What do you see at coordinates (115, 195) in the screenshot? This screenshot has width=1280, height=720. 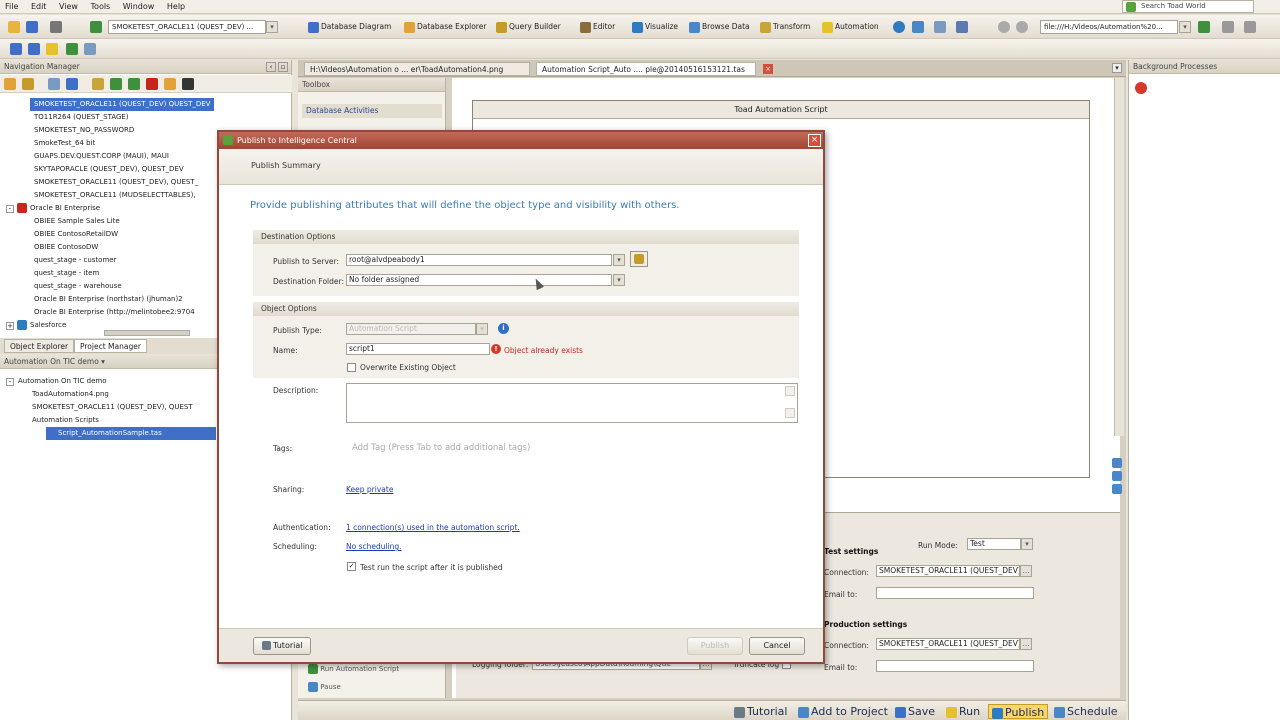 I see `tree-item: SMOKETEST_ORACLE11 (MUDSELECTTABLES),` at bounding box center [115, 195].